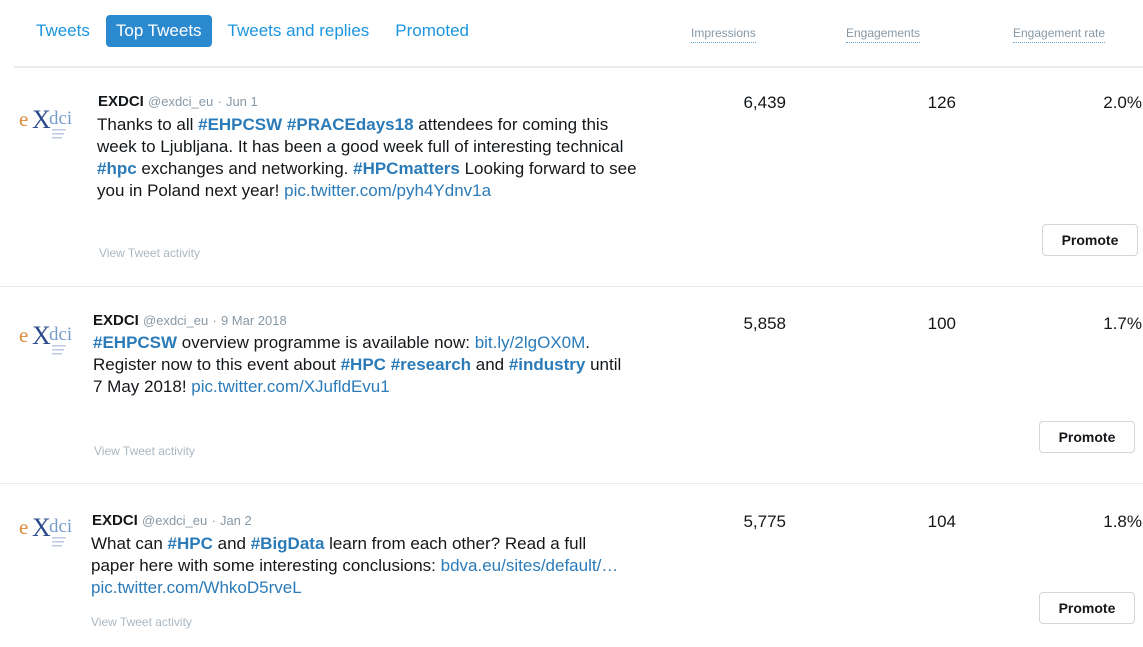 This screenshot has height=647, width=1143. What do you see at coordinates (242, 101) in the screenshot?
I see `tweet-date: Jun 1` at bounding box center [242, 101].